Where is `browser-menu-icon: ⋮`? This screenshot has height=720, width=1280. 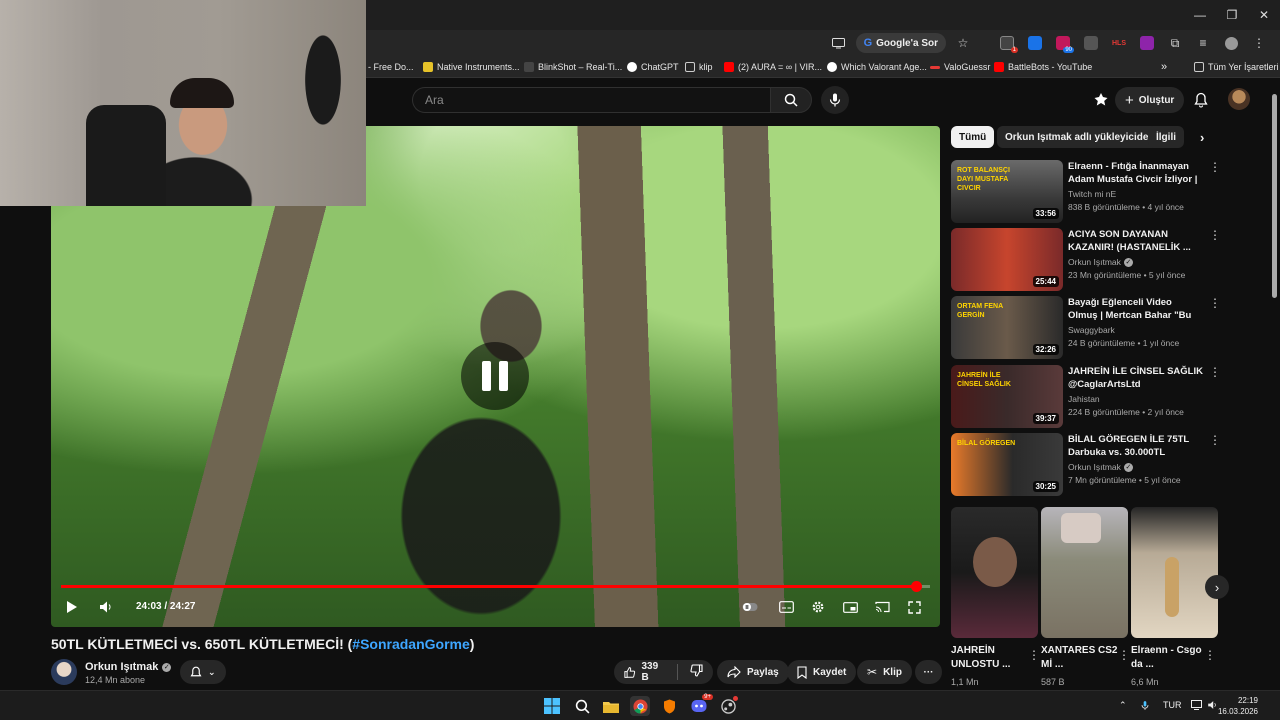
browser-menu-icon: ⋮ is located at coordinates (1259, 43).